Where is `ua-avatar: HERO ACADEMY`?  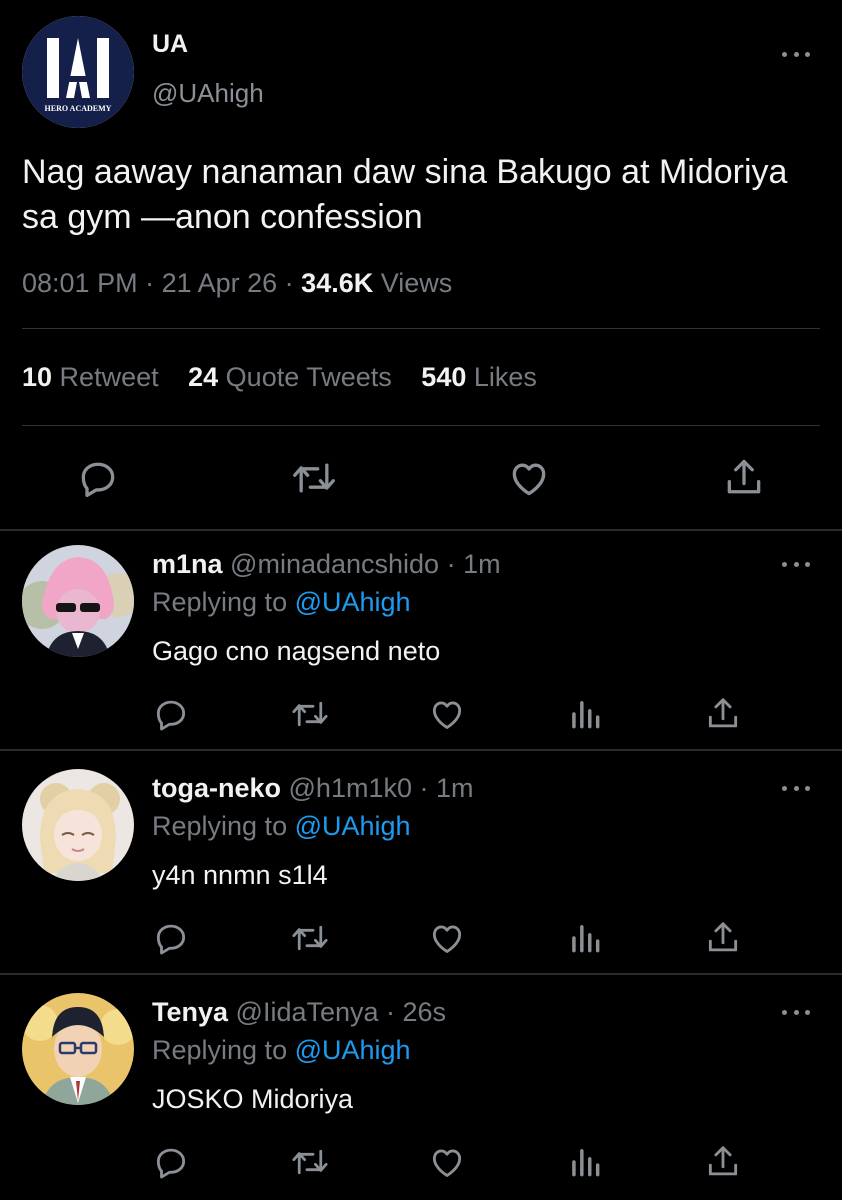
ua-avatar: HERO ACADEMY is located at coordinates (78, 72).